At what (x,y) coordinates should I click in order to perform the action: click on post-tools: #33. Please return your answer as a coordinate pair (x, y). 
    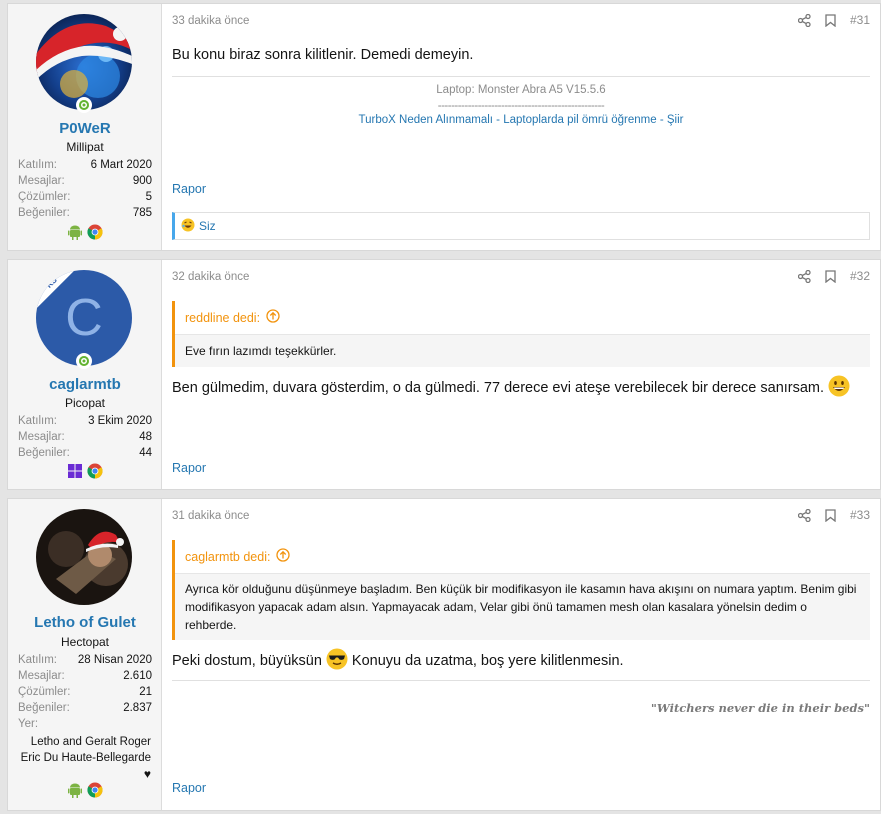
    Looking at the image, I should click on (833, 515).